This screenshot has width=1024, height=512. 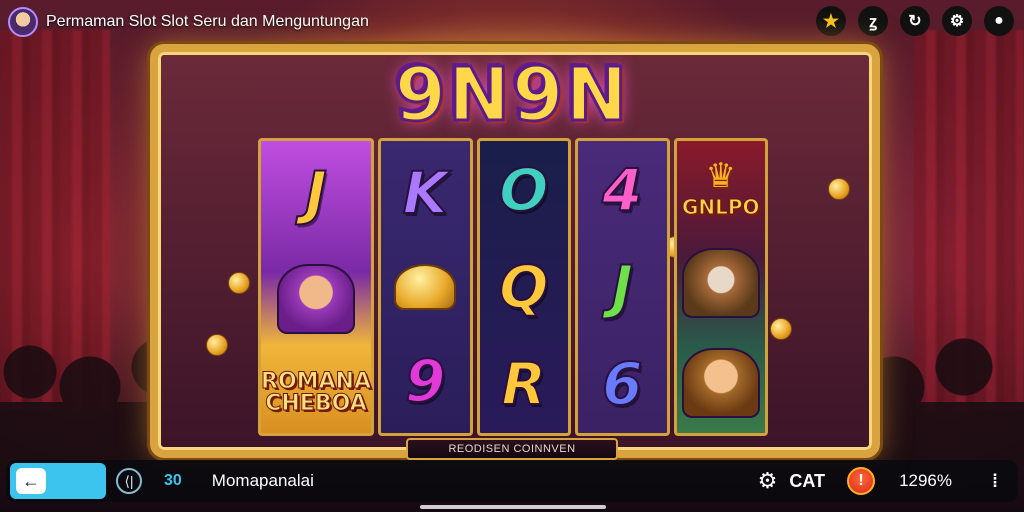 I want to click on bottom-right-controls: ⚙ CAT ! 1296% ⁞, so click(x=883, y=481).